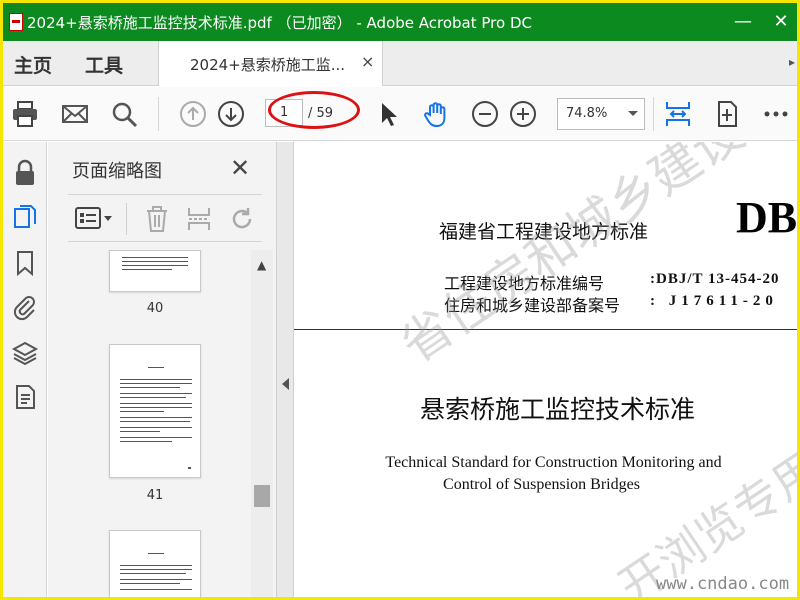 The width and height of the screenshot is (800, 600). What do you see at coordinates (558, 409) in the screenshot?
I see `document-title-cn: 悬索桥施工监控技术标准` at bounding box center [558, 409].